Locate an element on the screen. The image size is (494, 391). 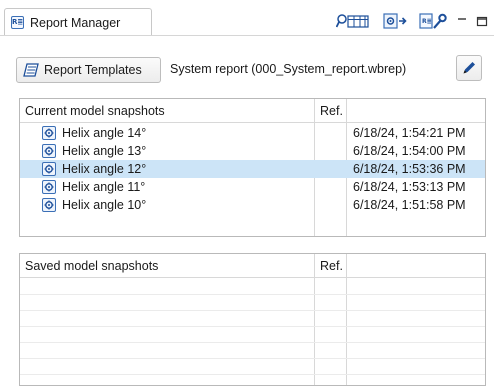
snapshot-name-cell: Helix angle 11° is located at coordinates (93, 187).